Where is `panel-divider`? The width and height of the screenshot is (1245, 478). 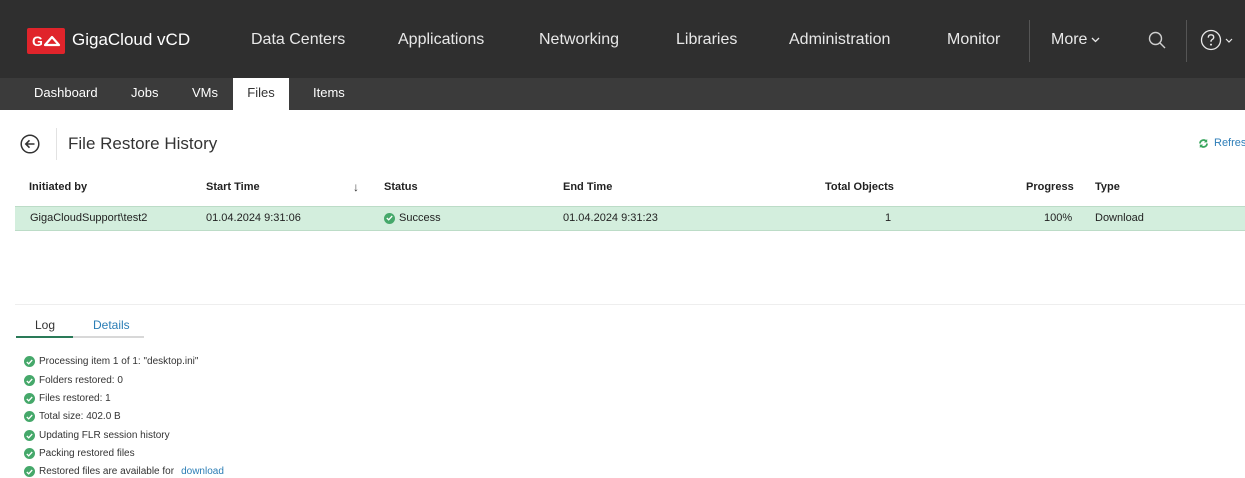
panel-divider is located at coordinates (630, 304).